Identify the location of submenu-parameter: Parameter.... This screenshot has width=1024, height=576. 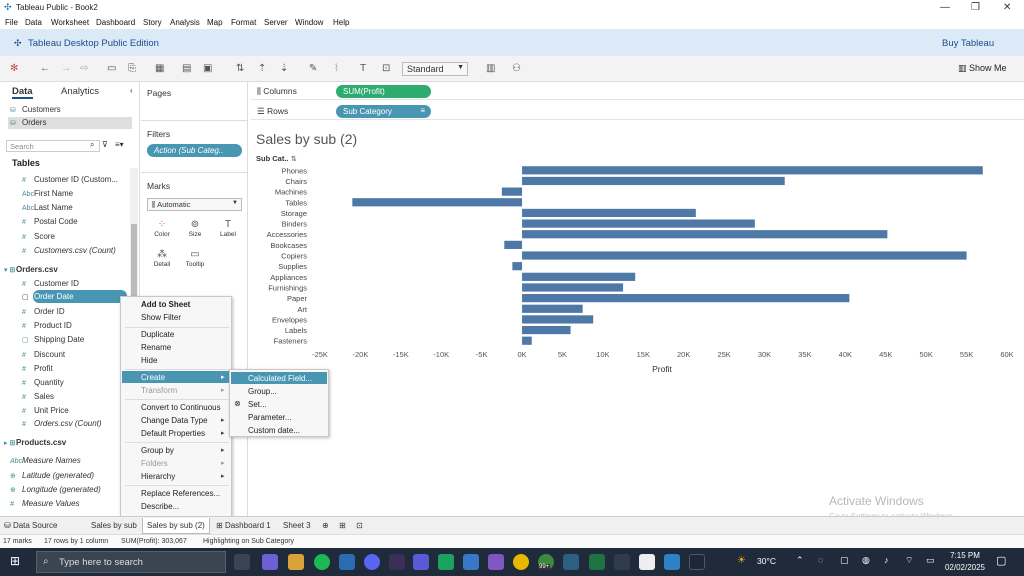
(270, 417).